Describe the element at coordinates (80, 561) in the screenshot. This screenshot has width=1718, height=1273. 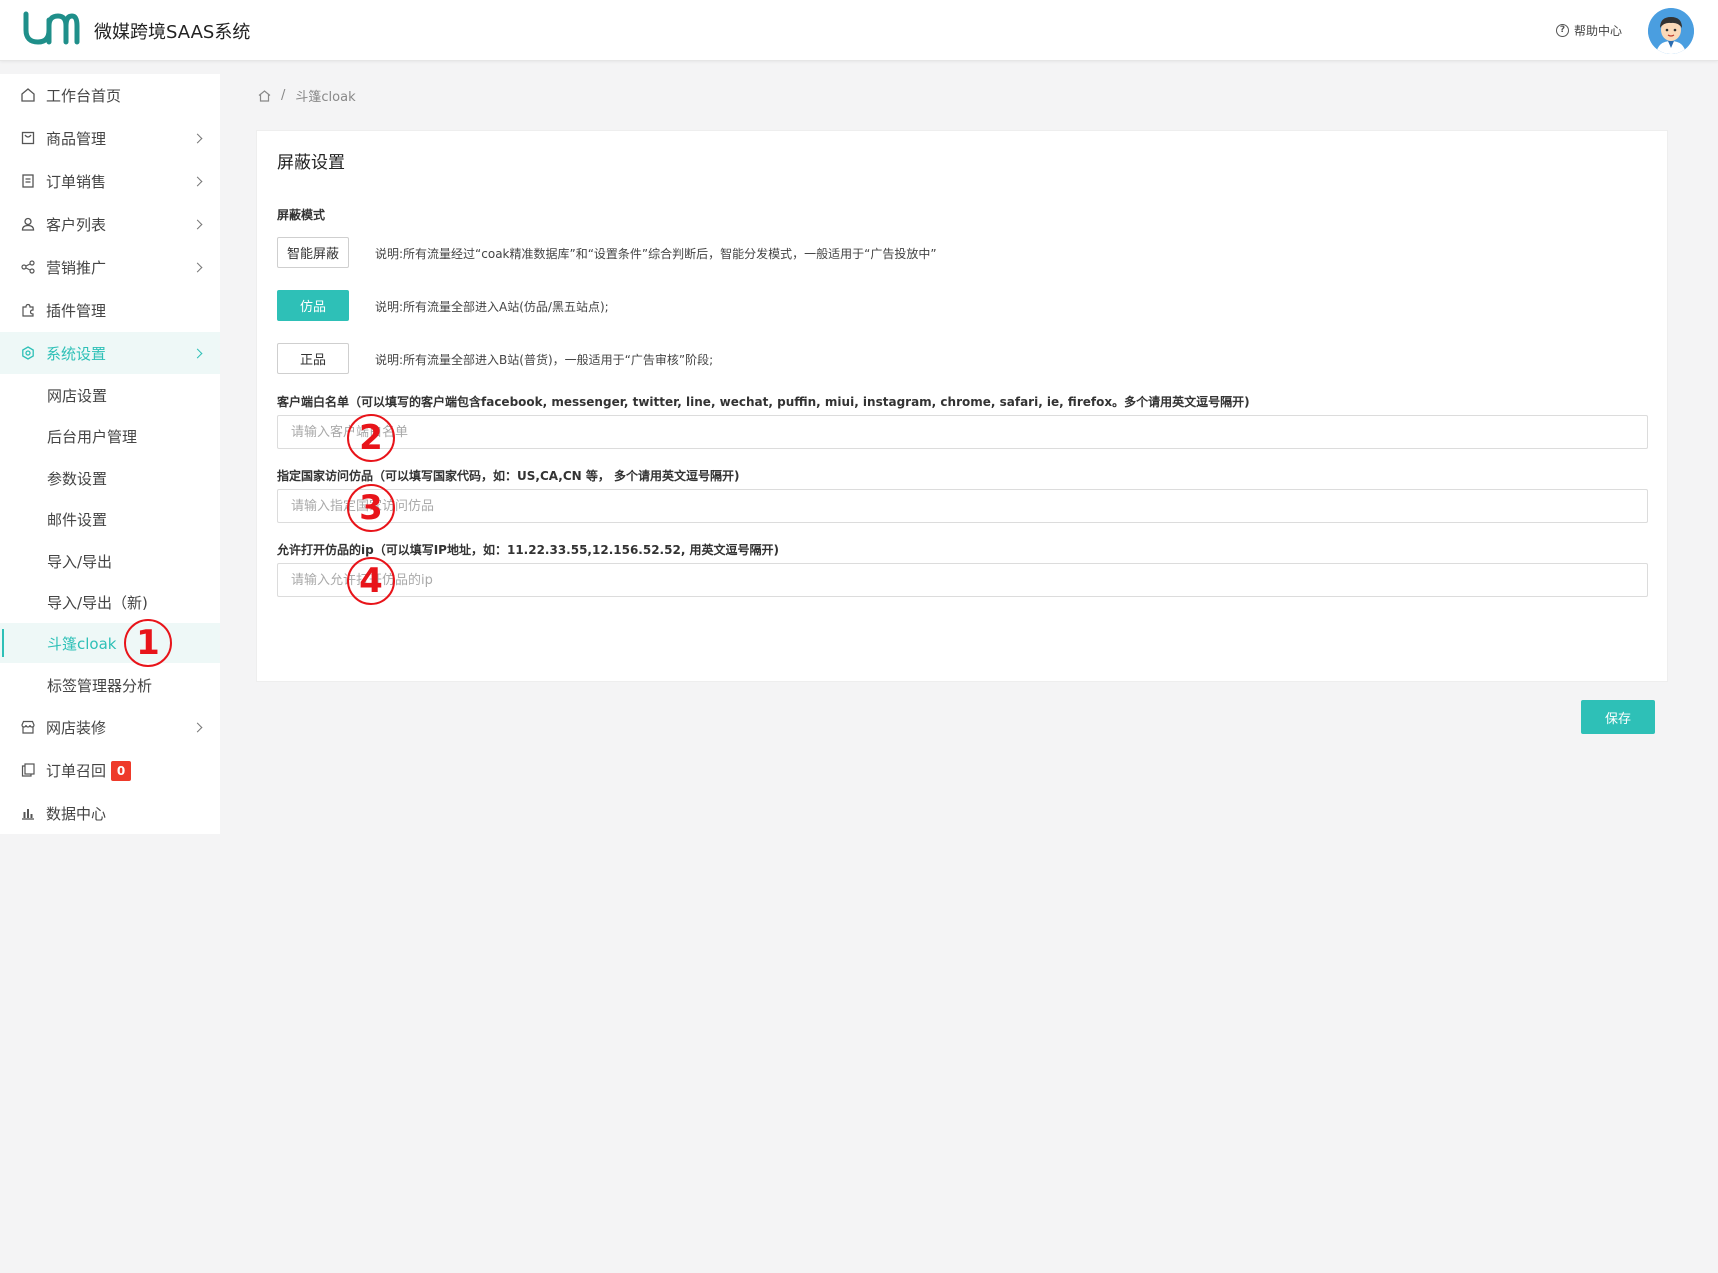
I see `sidebar-sub-item-label: 导入/导出` at that location.